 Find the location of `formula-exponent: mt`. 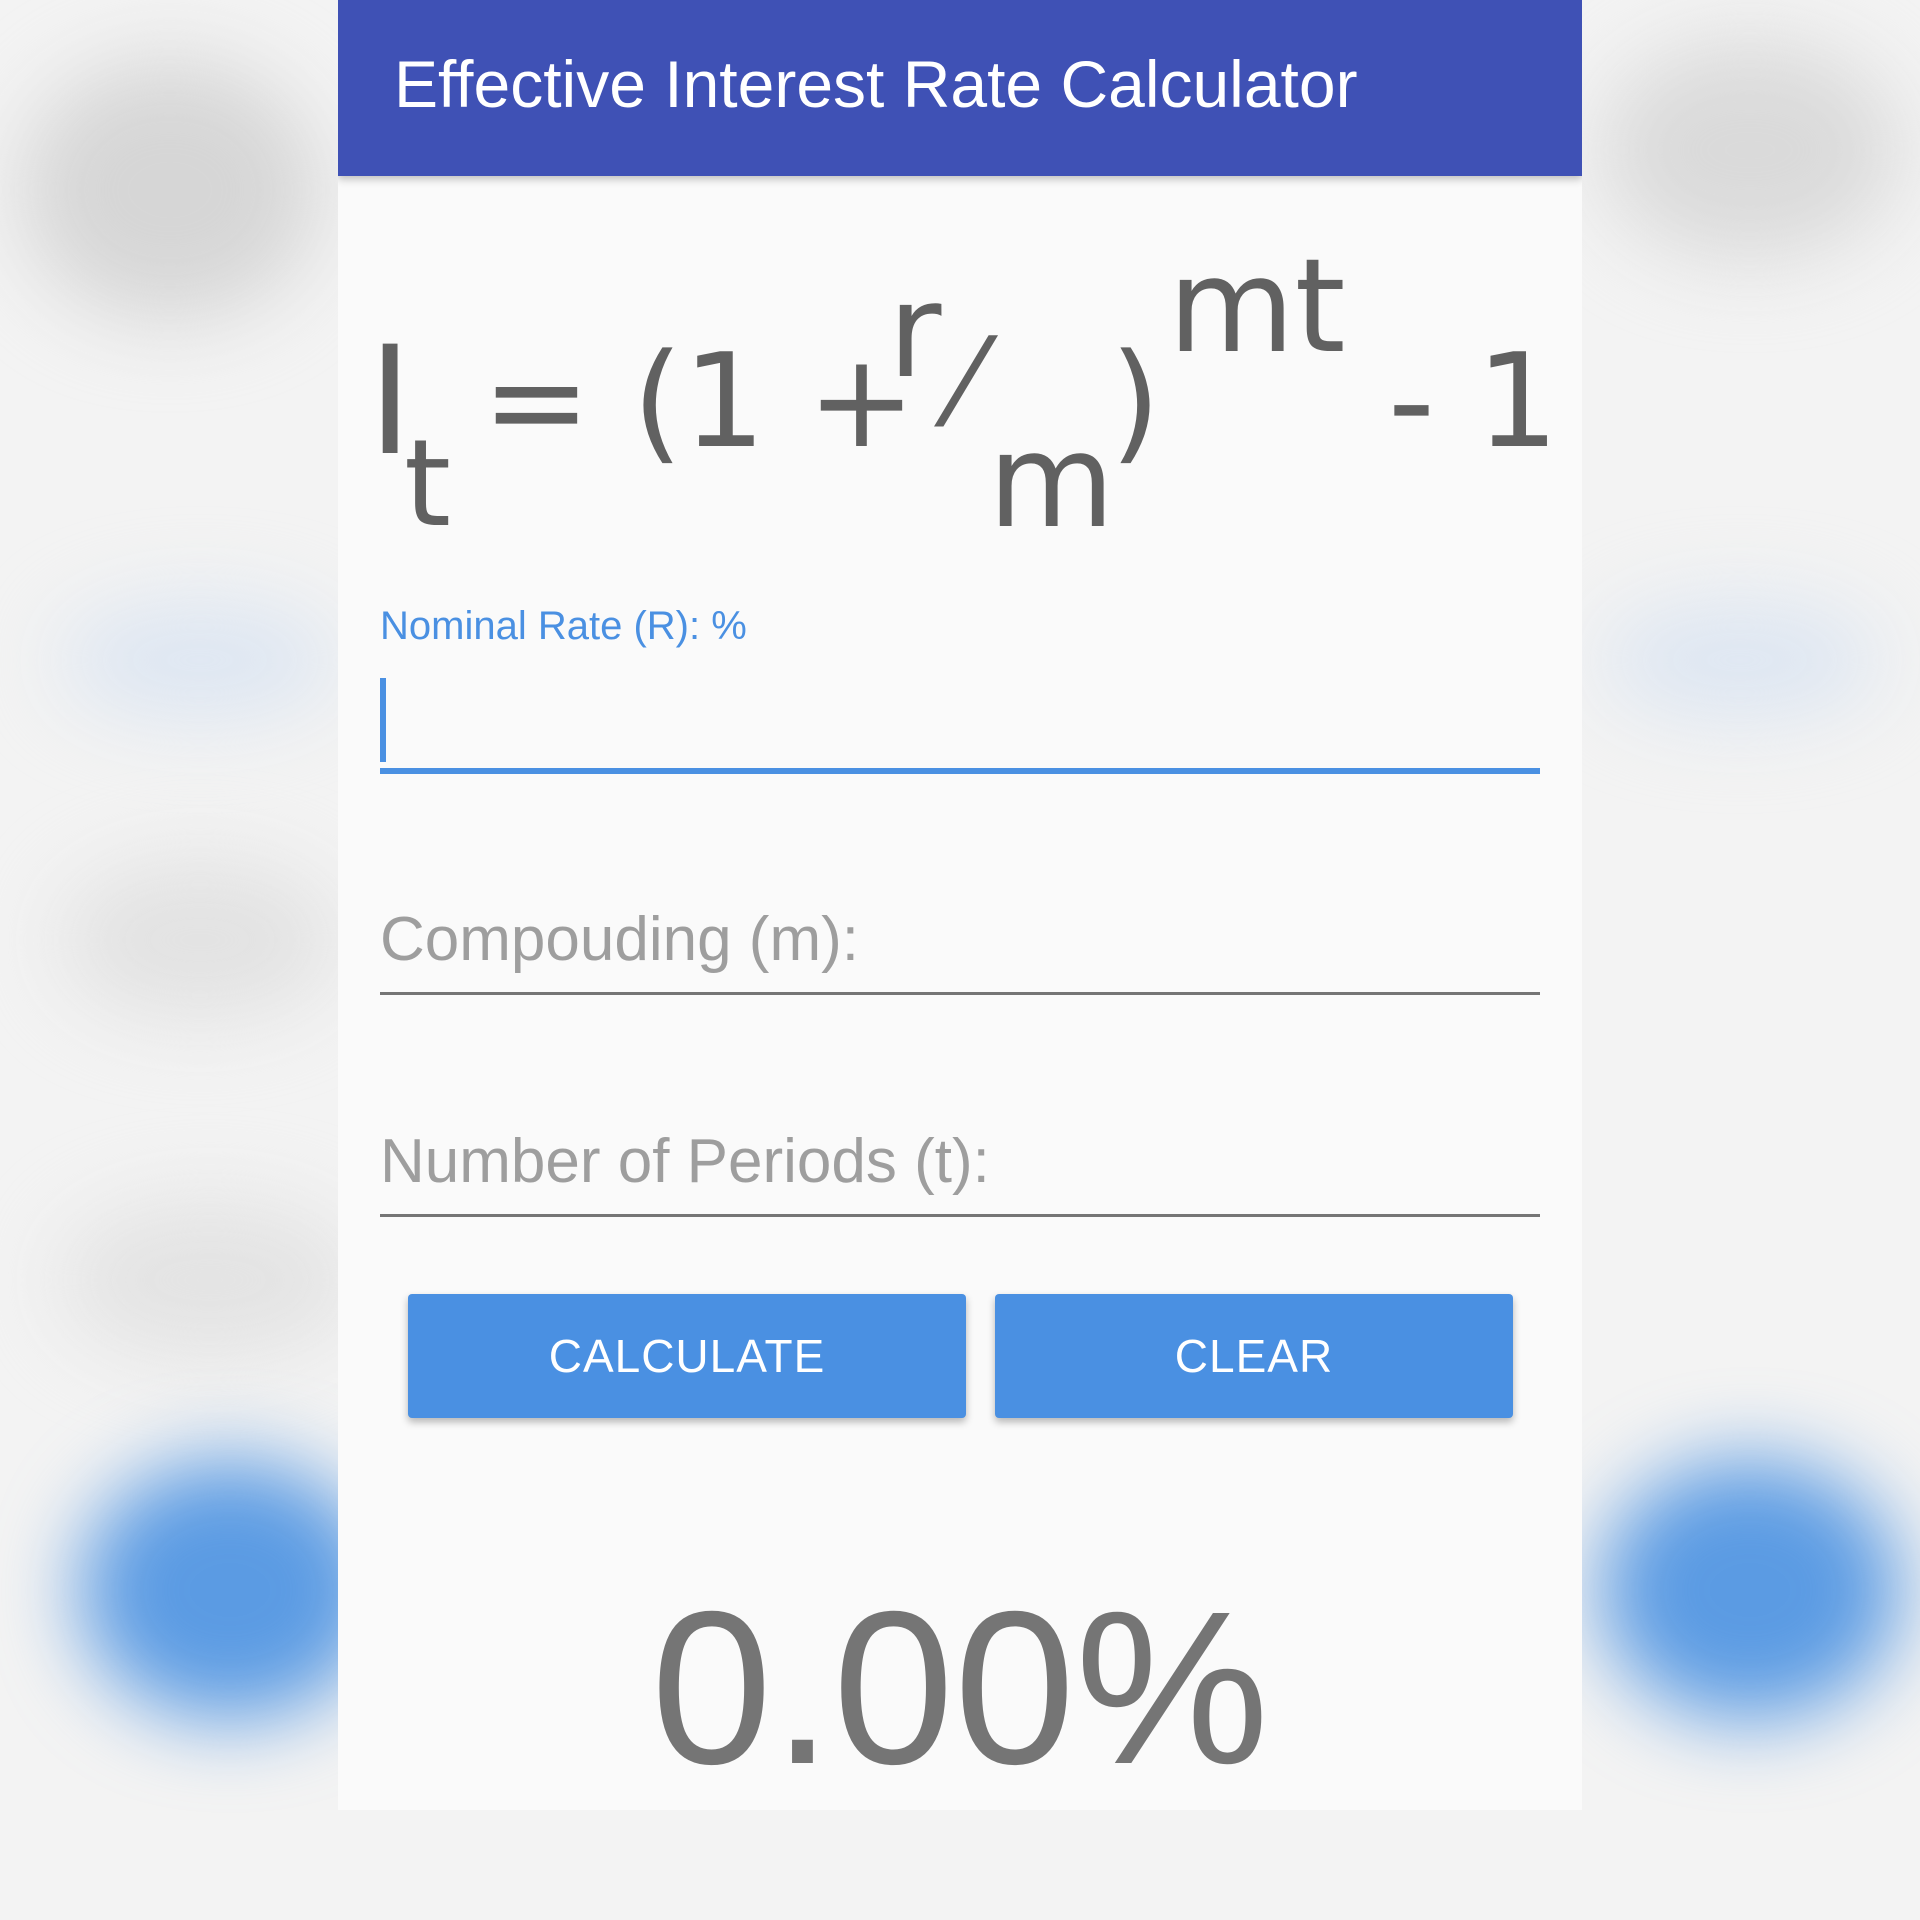

formula-exponent: mt is located at coordinates (1257, 306).